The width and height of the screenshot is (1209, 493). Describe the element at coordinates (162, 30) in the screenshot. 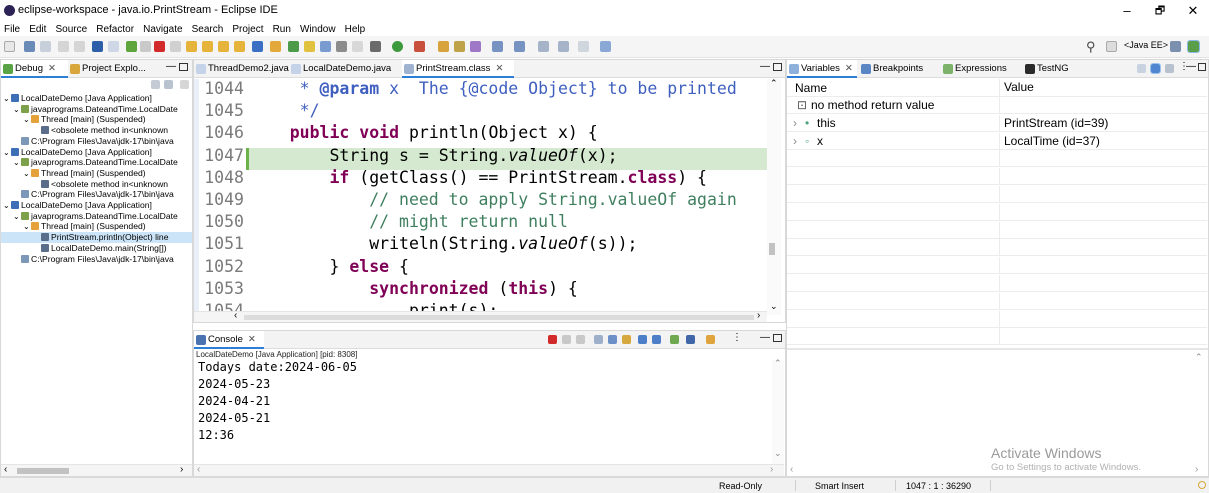

I see `menu-navigate: Navigate` at that location.